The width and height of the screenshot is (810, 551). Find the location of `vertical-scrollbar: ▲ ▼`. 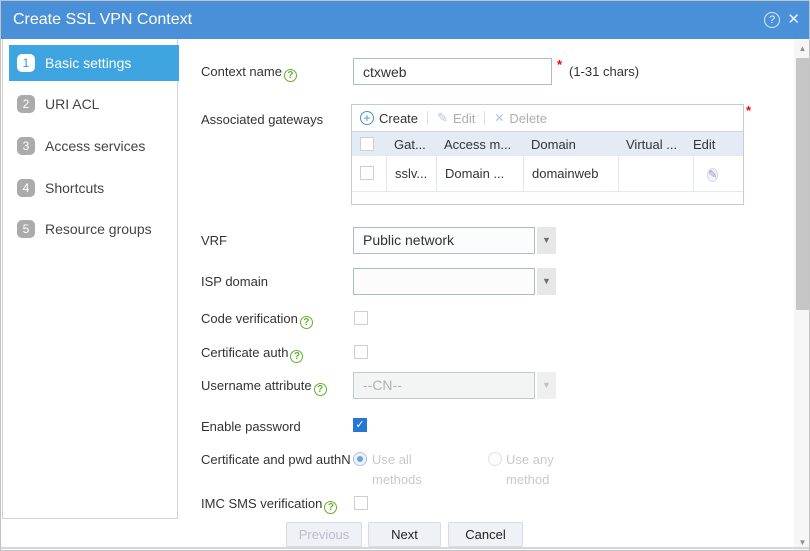

vertical-scrollbar: ▲ ▼ is located at coordinates (801, 294).